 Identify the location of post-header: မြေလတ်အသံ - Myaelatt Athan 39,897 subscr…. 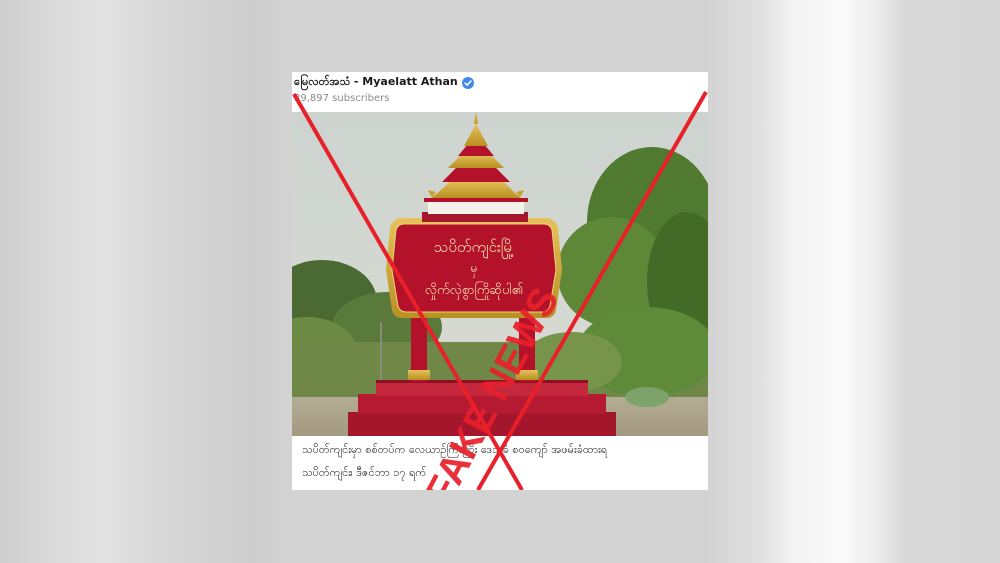
(500, 92).